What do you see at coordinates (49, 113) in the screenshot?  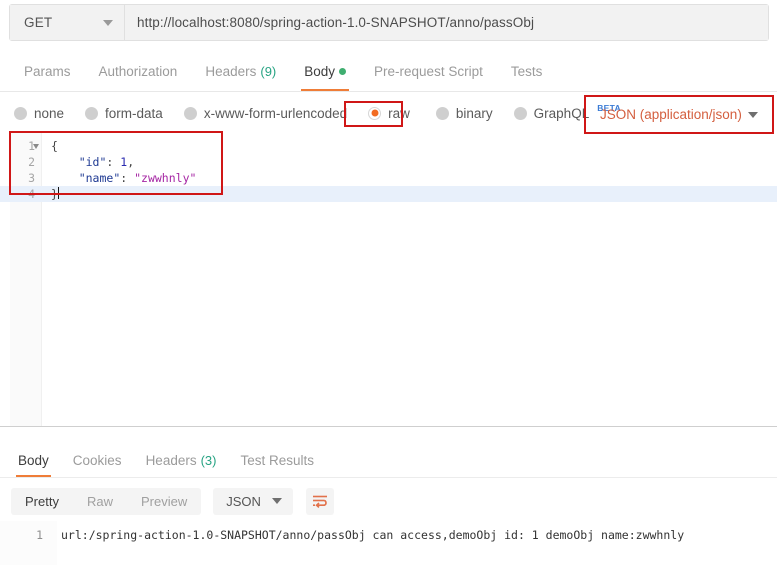 I see `body-type-none-label: none` at bounding box center [49, 113].